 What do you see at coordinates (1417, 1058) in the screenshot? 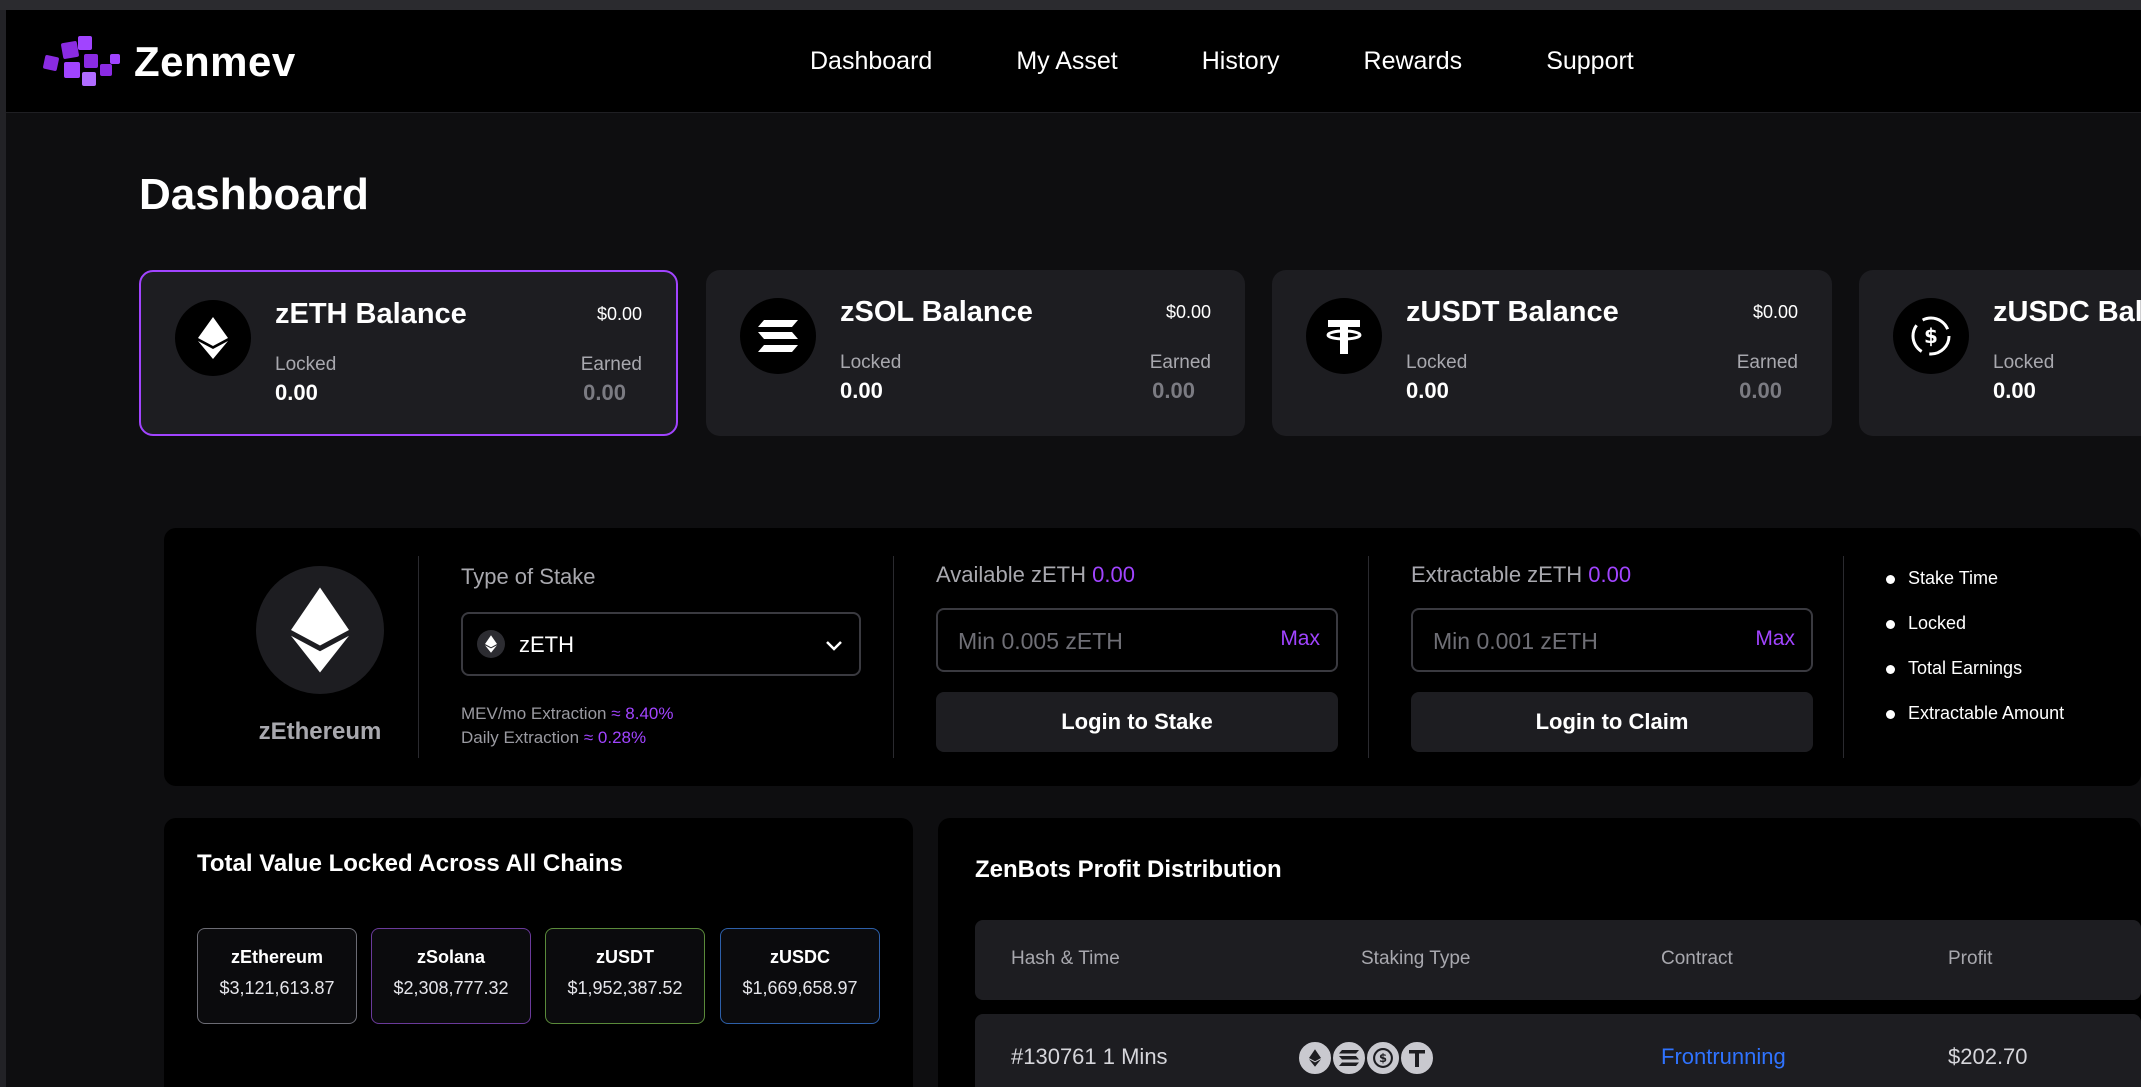
I see `tether-icon` at bounding box center [1417, 1058].